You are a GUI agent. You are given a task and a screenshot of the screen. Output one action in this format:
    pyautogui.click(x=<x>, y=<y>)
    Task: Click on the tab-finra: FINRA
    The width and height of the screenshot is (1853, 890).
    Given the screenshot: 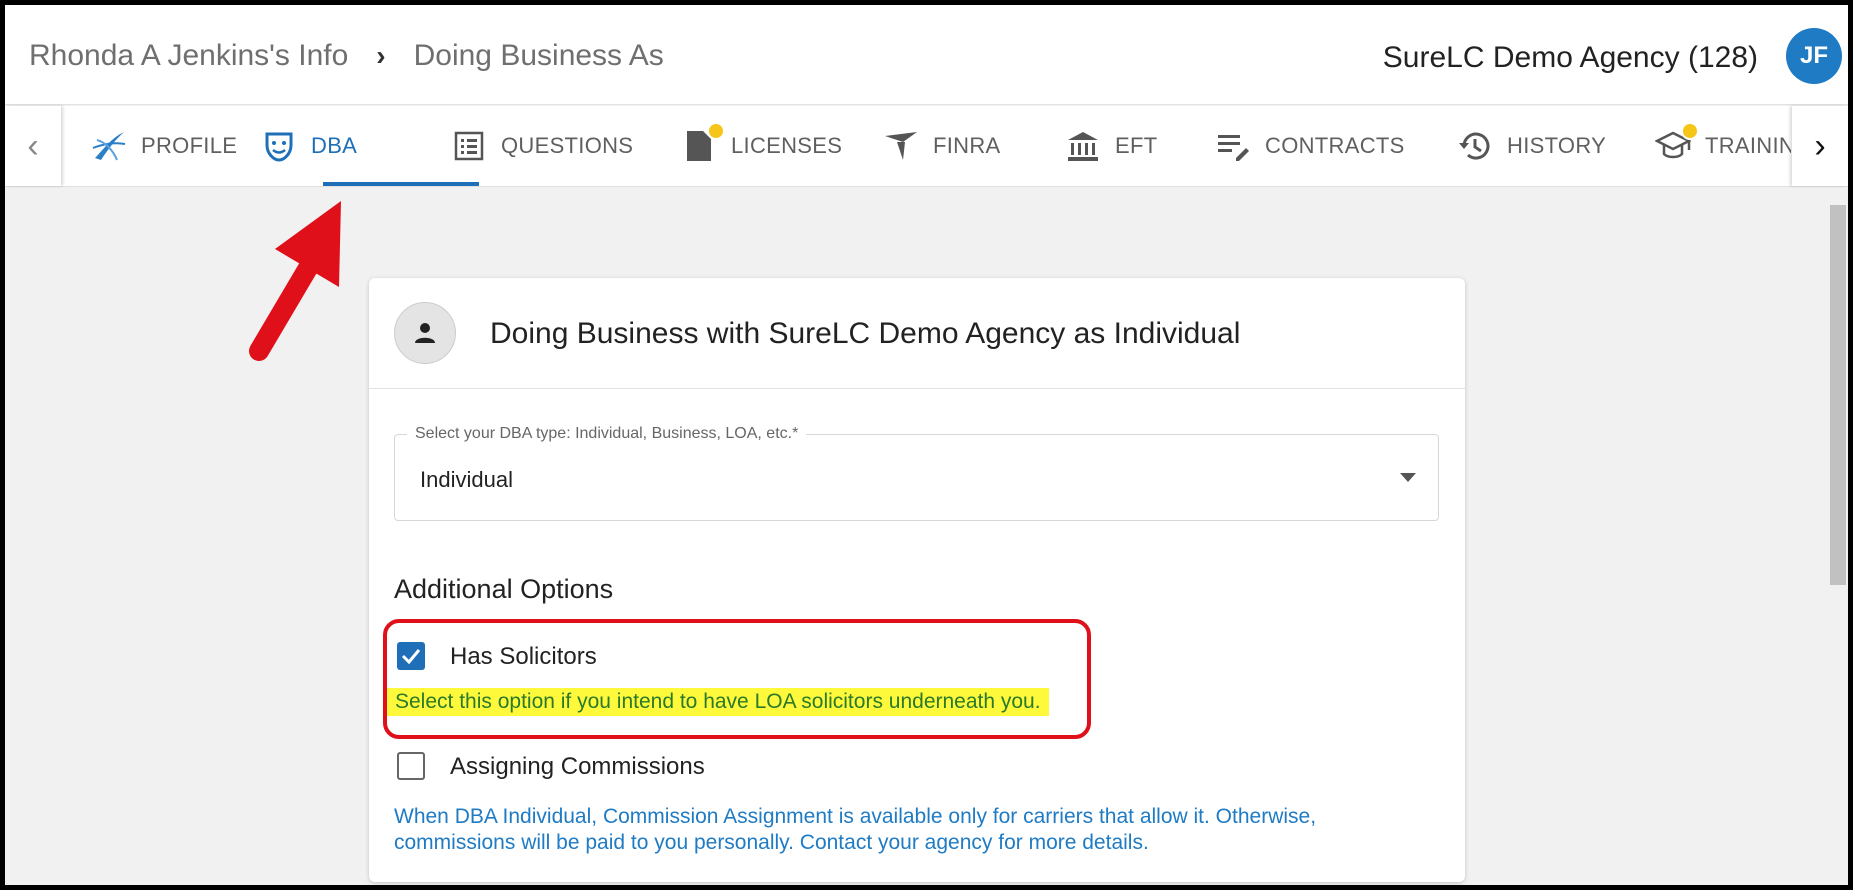 What is the action you would take?
    pyautogui.click(x=942, y=146)
    